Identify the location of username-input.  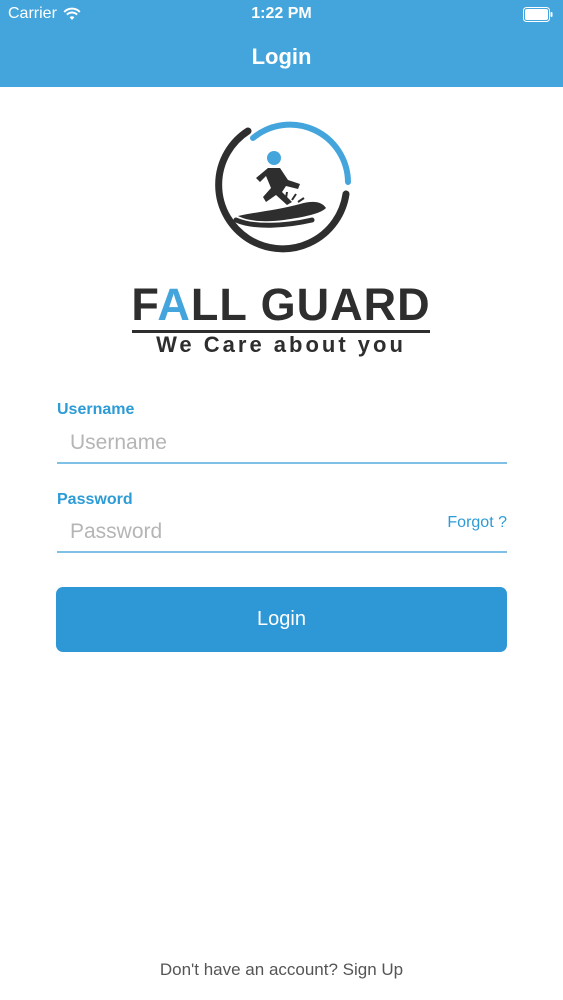
(282, 444).